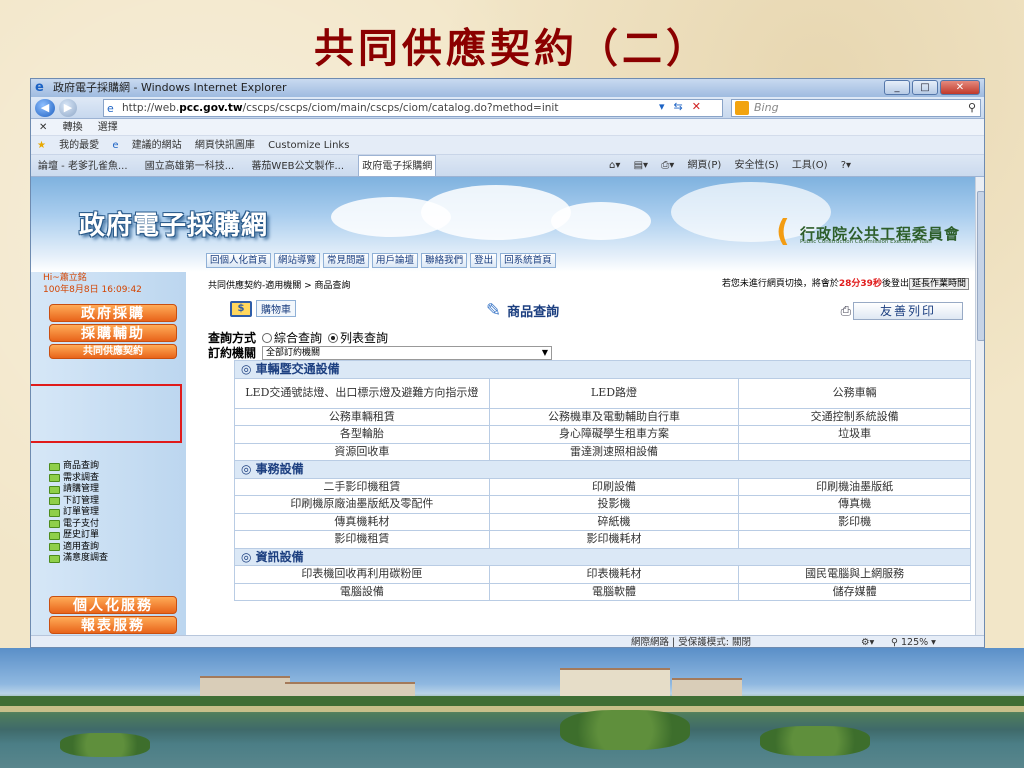 Image resolution: width=1024 pixels, height=768 pixels. I want to click on catalog-item-link: 身心障礙學生租車方案, so click(614, 434).